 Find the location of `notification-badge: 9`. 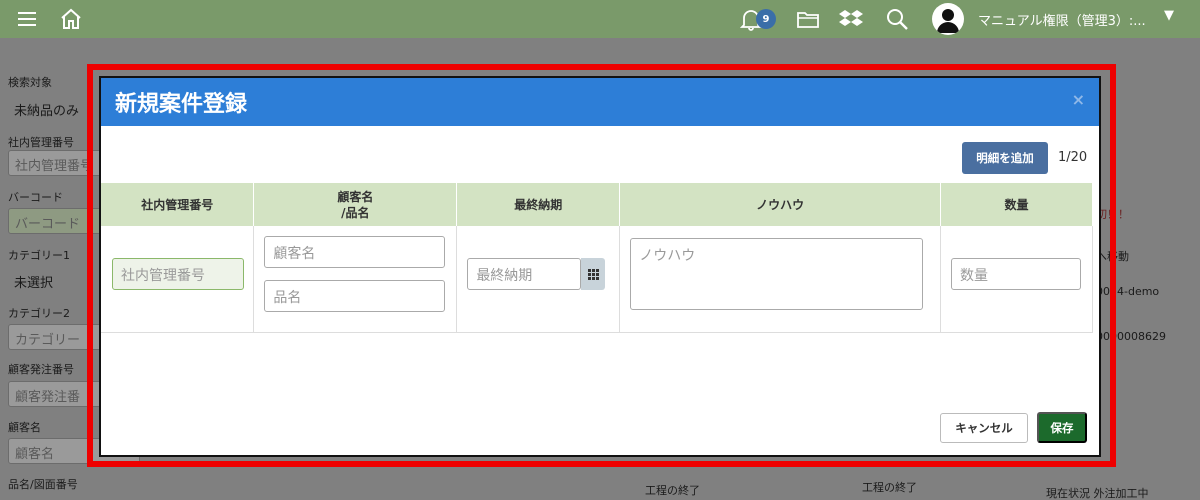

notification-badge: 9 is located at coordinates (766, 19).